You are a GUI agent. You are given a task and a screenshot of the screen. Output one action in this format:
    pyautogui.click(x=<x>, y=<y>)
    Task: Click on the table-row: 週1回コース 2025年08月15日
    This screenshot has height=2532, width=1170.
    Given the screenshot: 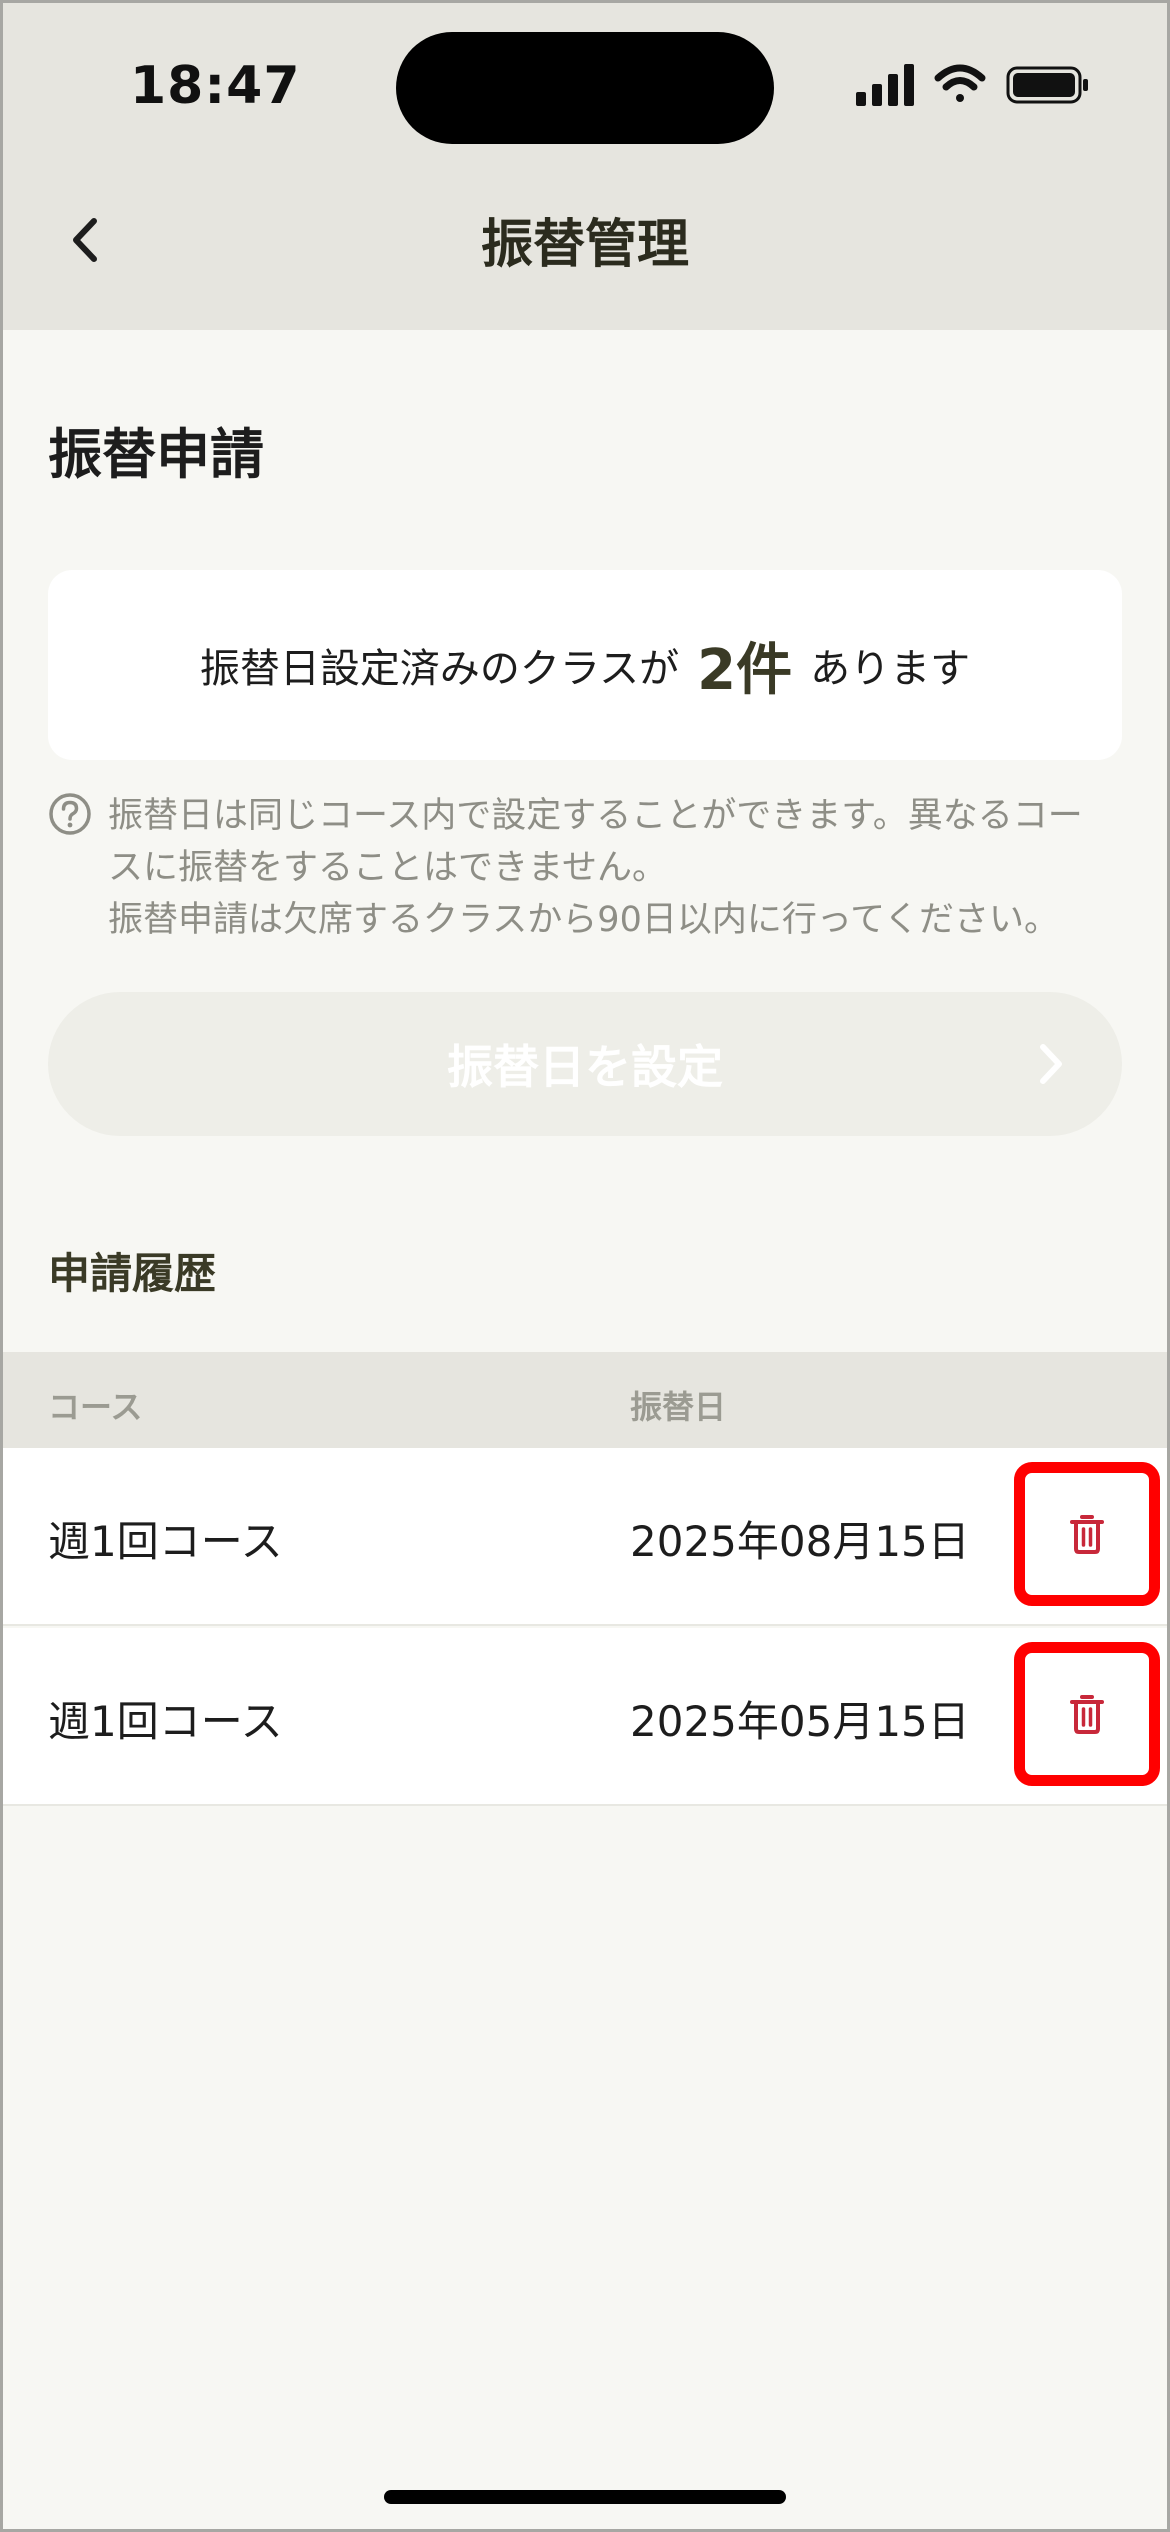 What is the action you would take?
    pyautogui.click(x=585, y=1537)
    